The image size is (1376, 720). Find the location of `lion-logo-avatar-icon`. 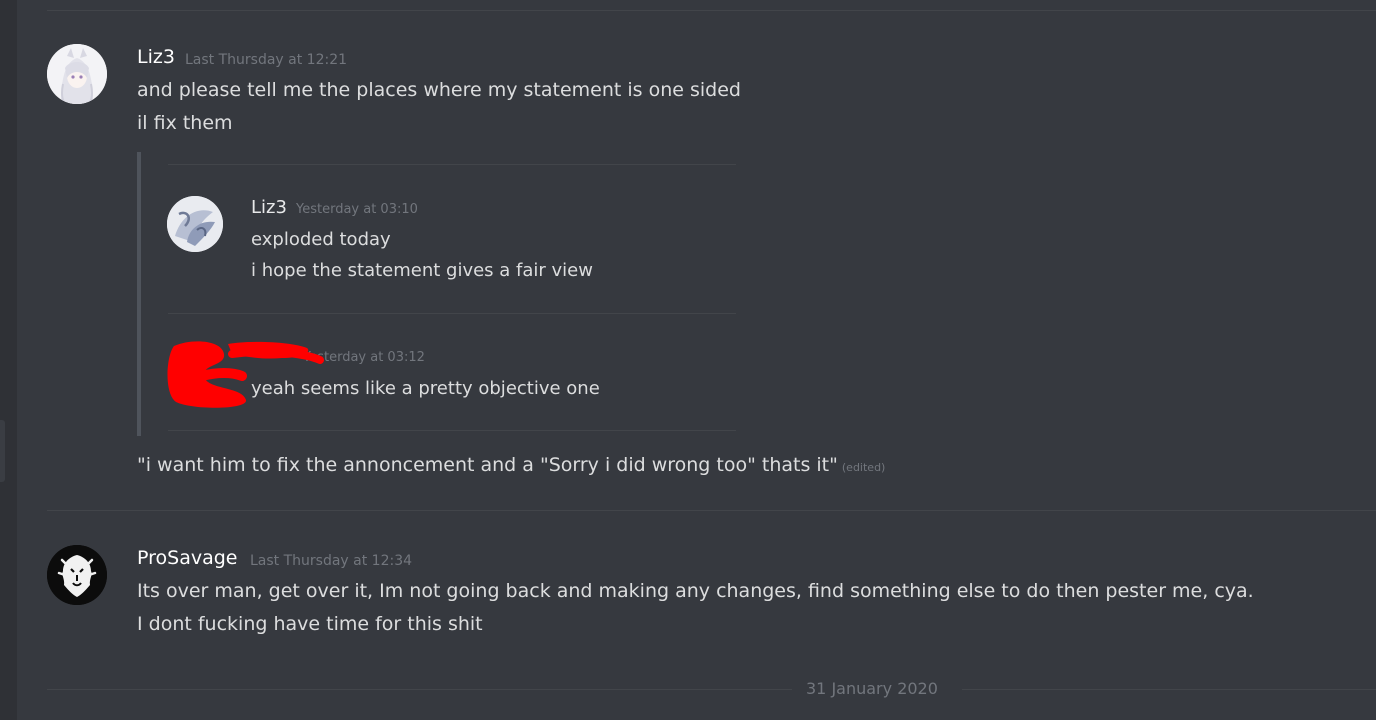

lion-logo-avatar-icon is located at coordinates (77, 575).